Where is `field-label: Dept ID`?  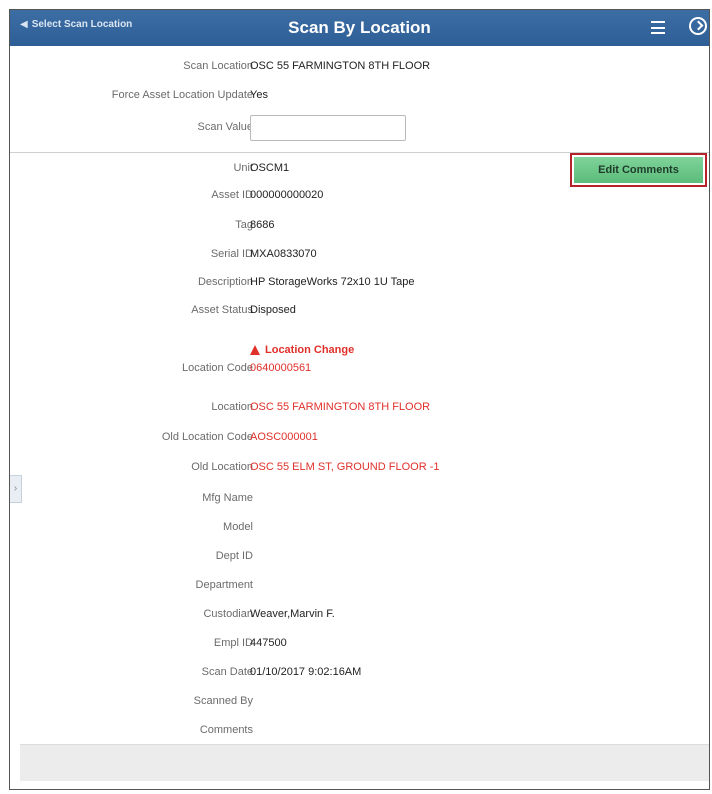 field-label: Dept ID is located at coordinates (234, 556).